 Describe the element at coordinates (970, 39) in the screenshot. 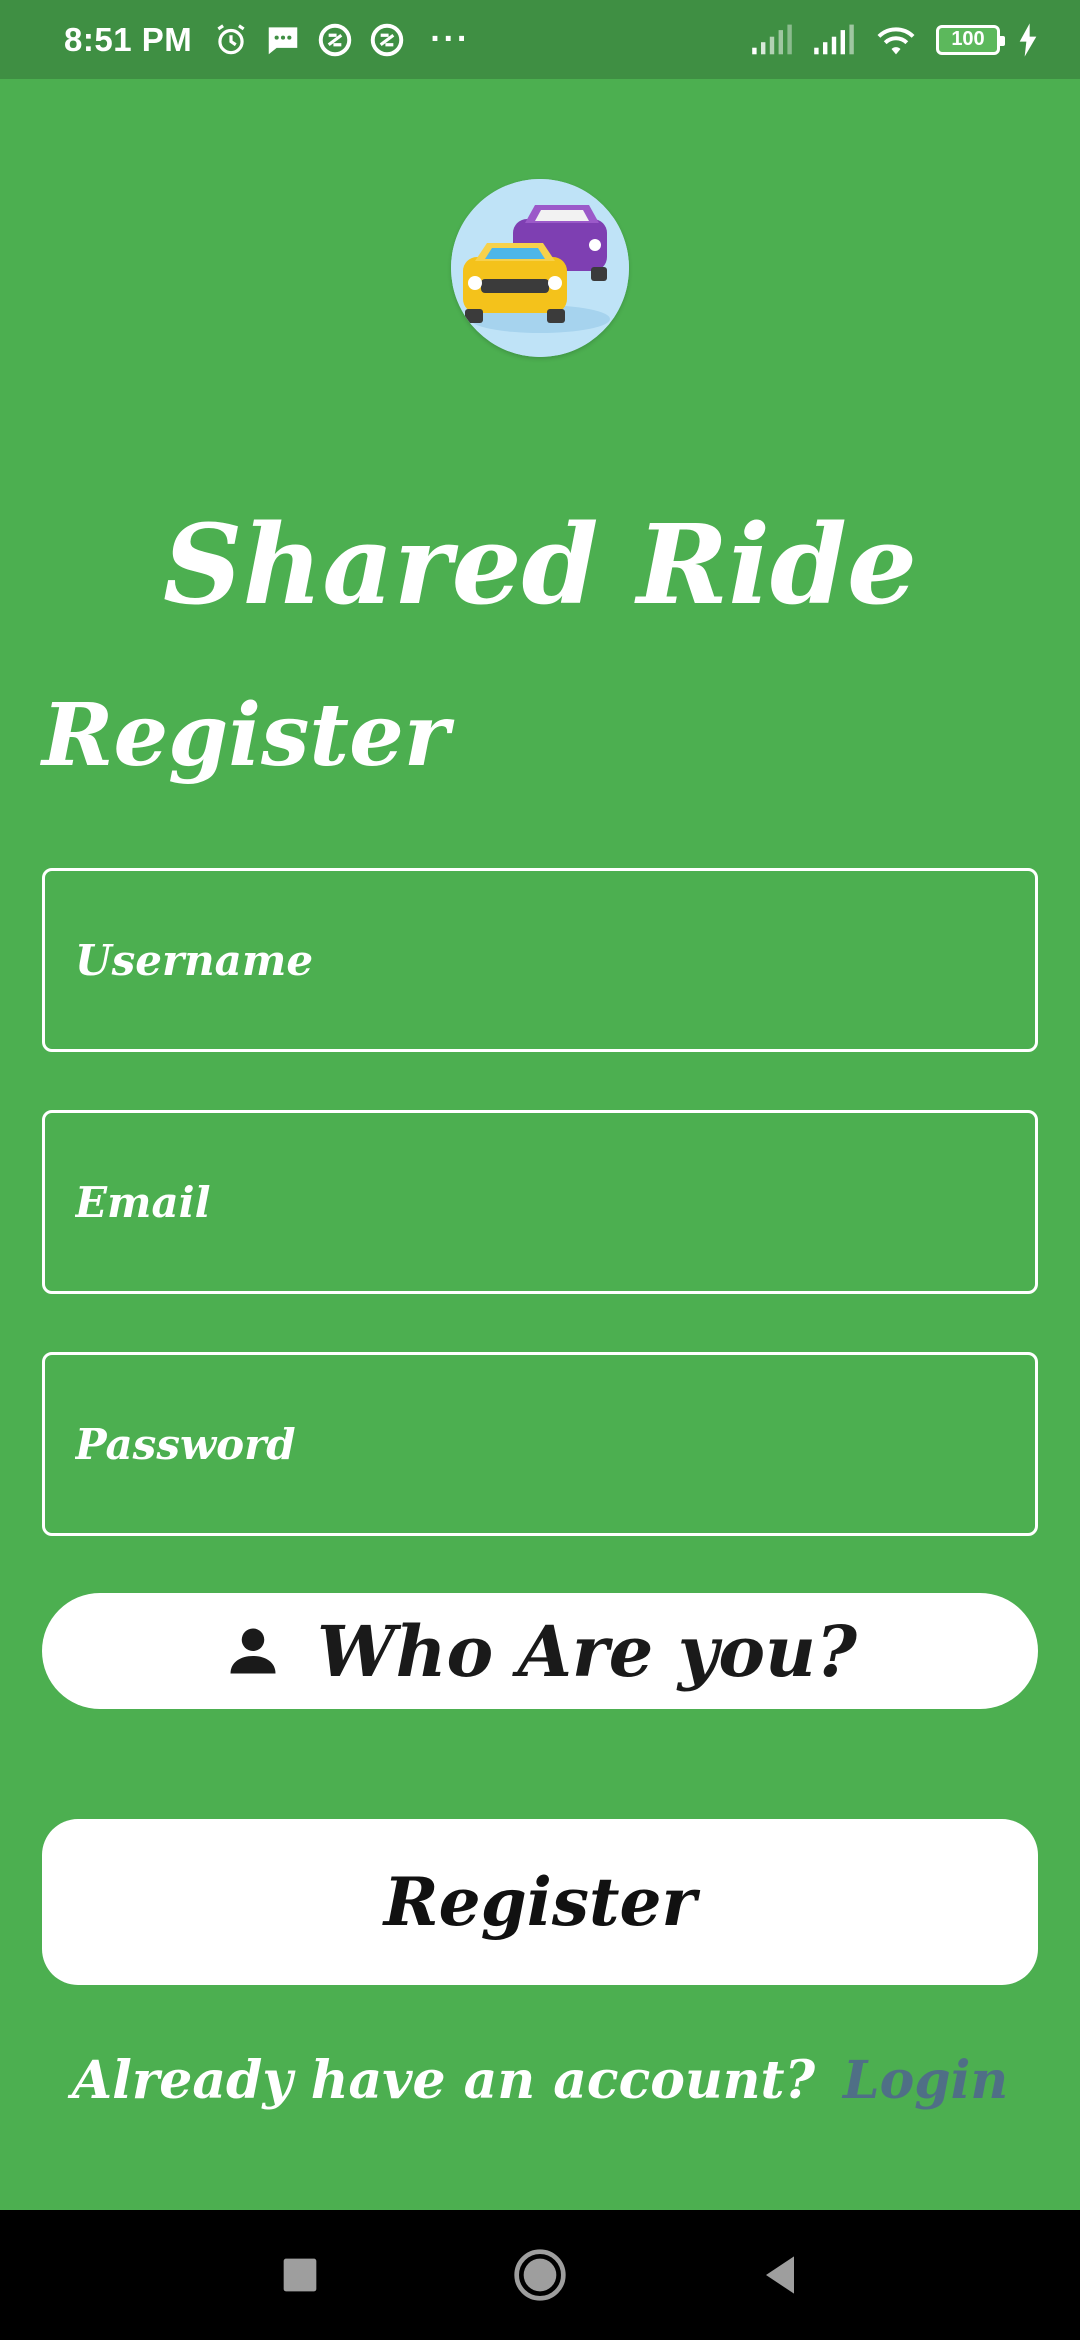

I see `battery-icon: 100` at that location.